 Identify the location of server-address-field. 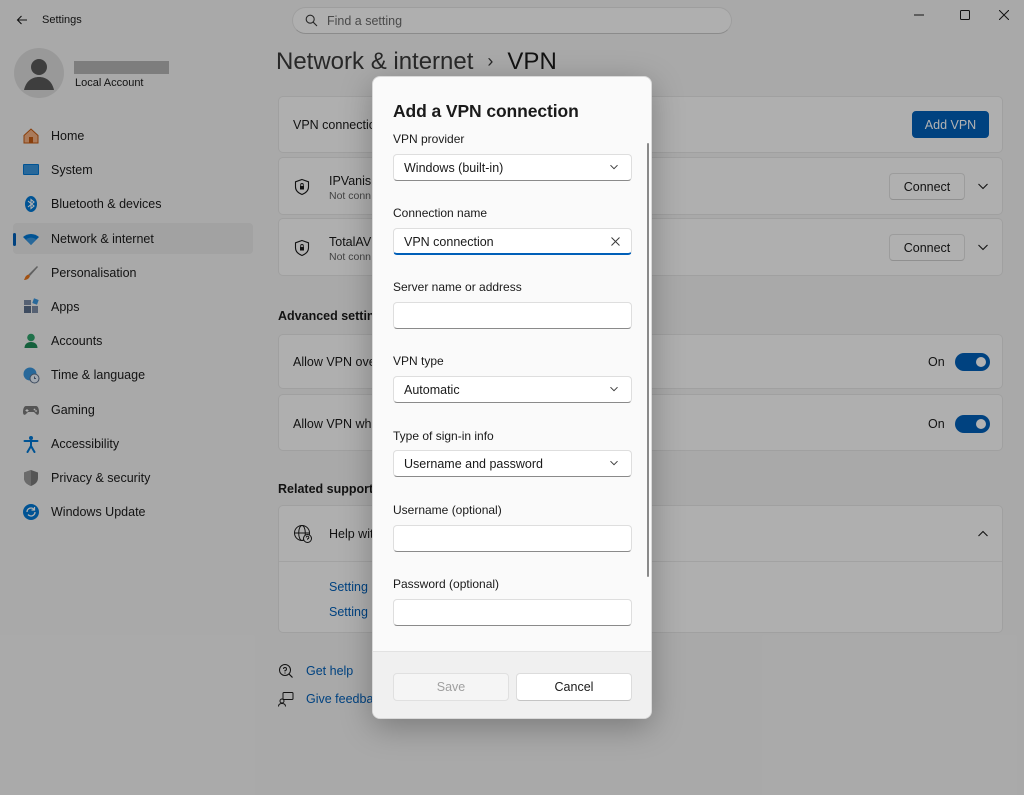
(512, 315).